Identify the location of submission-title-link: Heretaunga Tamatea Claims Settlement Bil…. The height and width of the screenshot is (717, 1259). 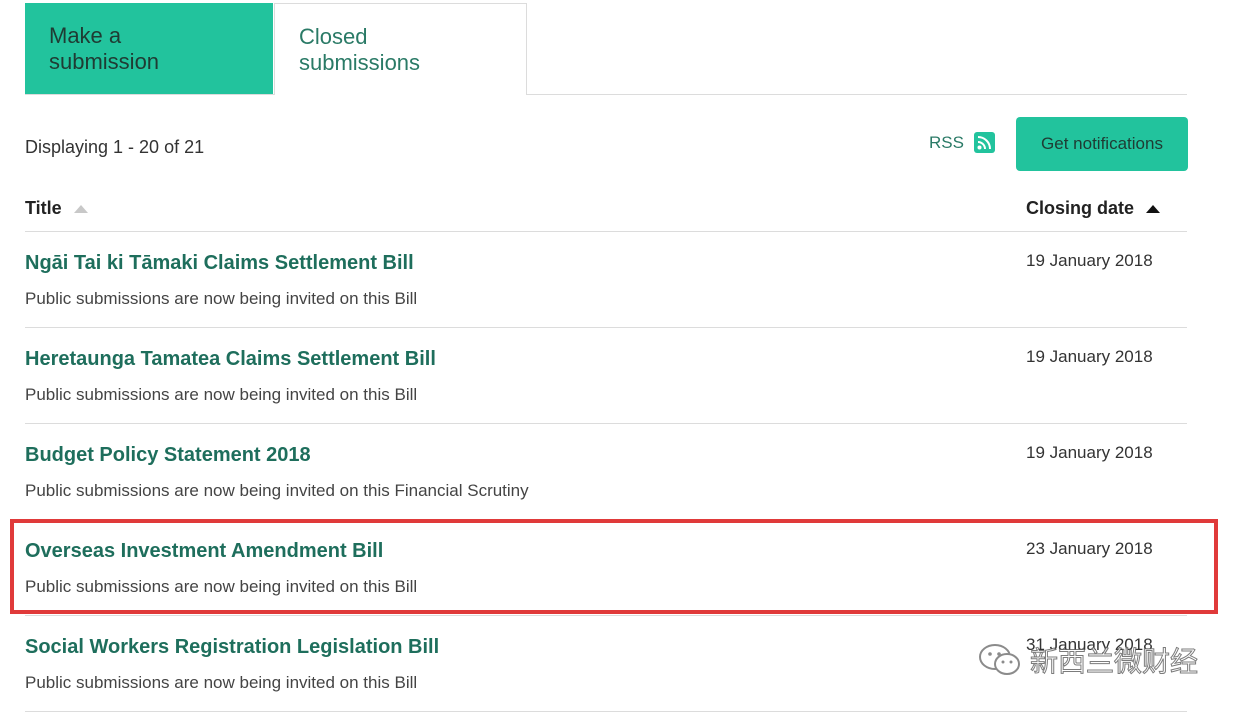
(230, 359).